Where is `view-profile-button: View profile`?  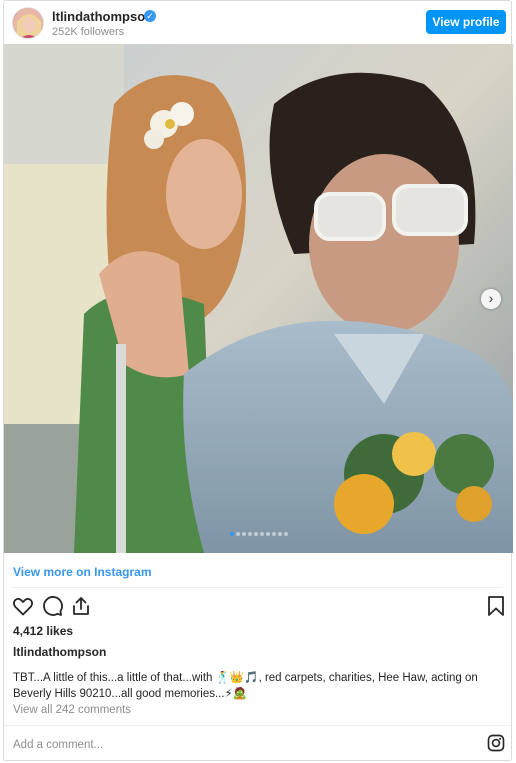
view-profile-button: View profile is located at coordinates (466, 22).